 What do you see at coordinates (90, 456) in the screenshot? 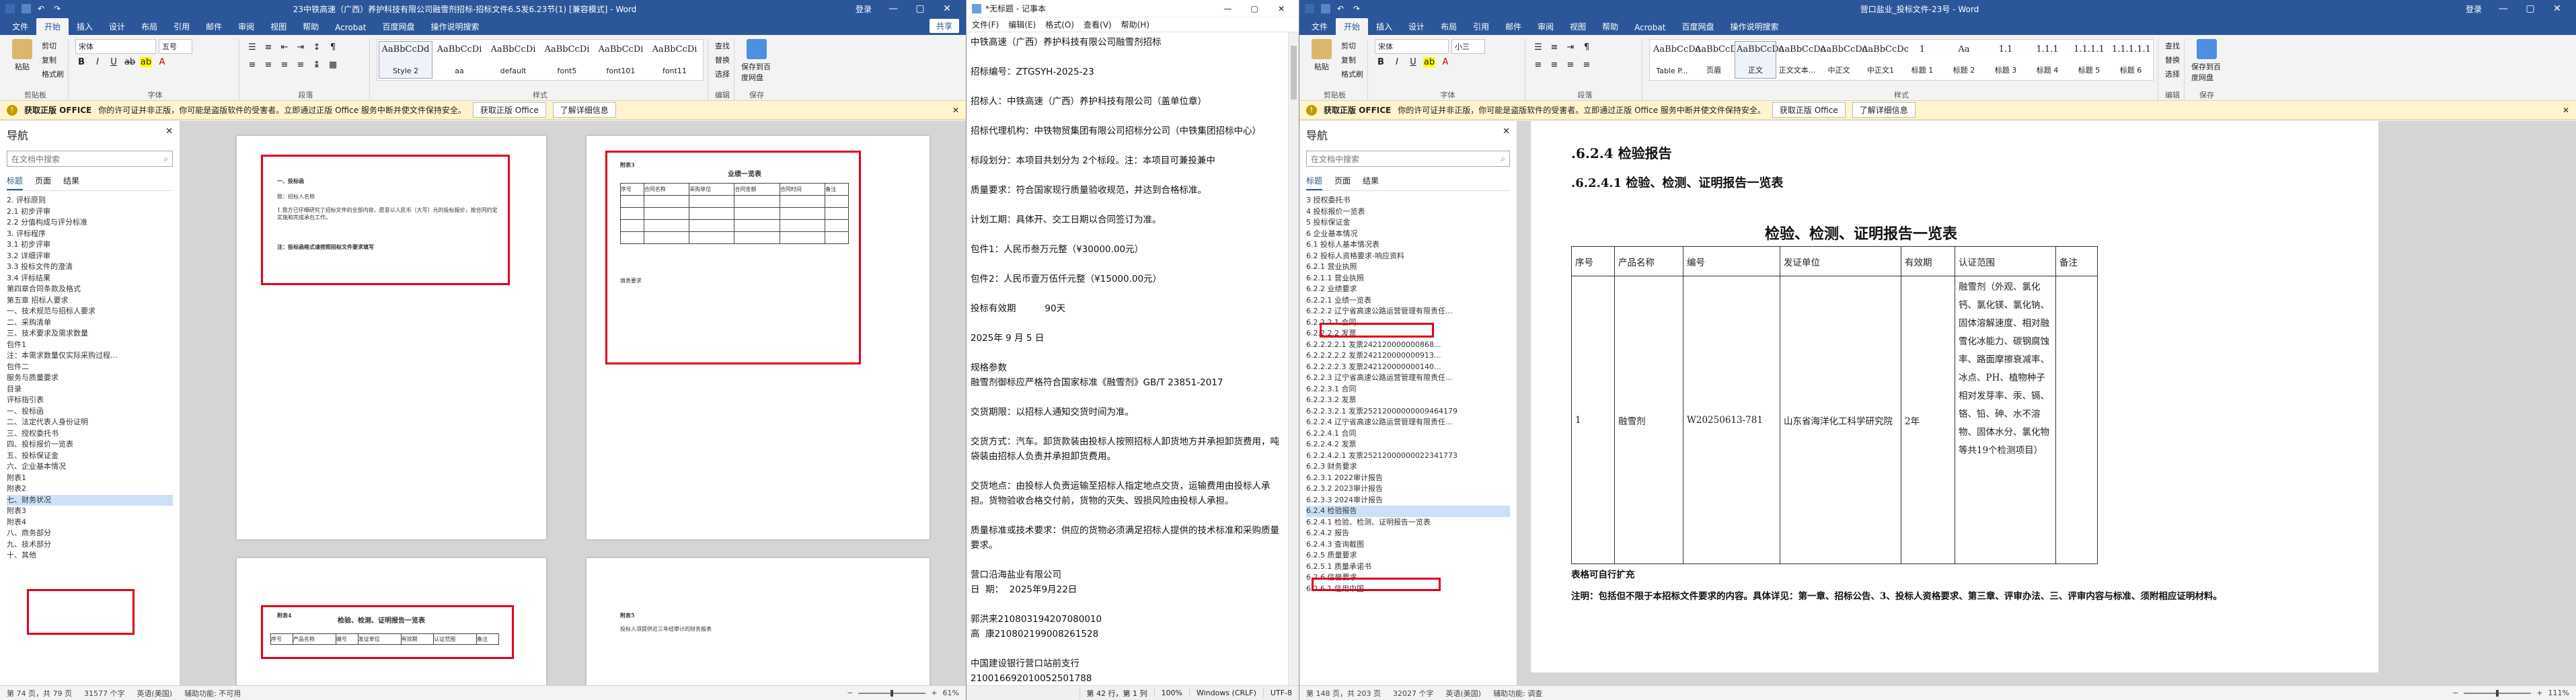
I see `nav-heading-item: 五、投标保证金` at bounding box center [90, 456].